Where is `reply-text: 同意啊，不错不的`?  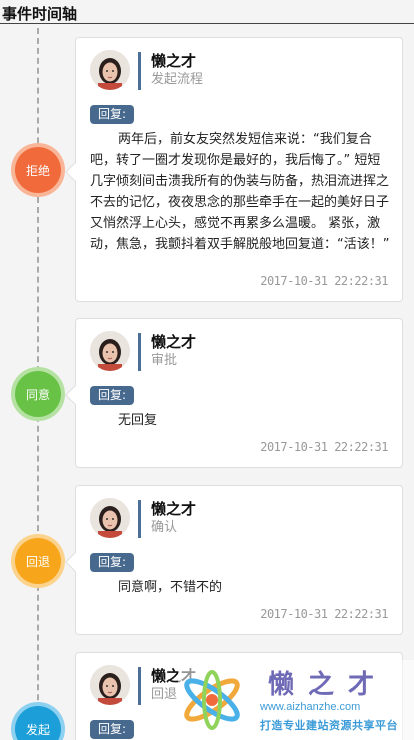 reply-text: 同意啊，不错不的 is located at coordinates (170, 587).